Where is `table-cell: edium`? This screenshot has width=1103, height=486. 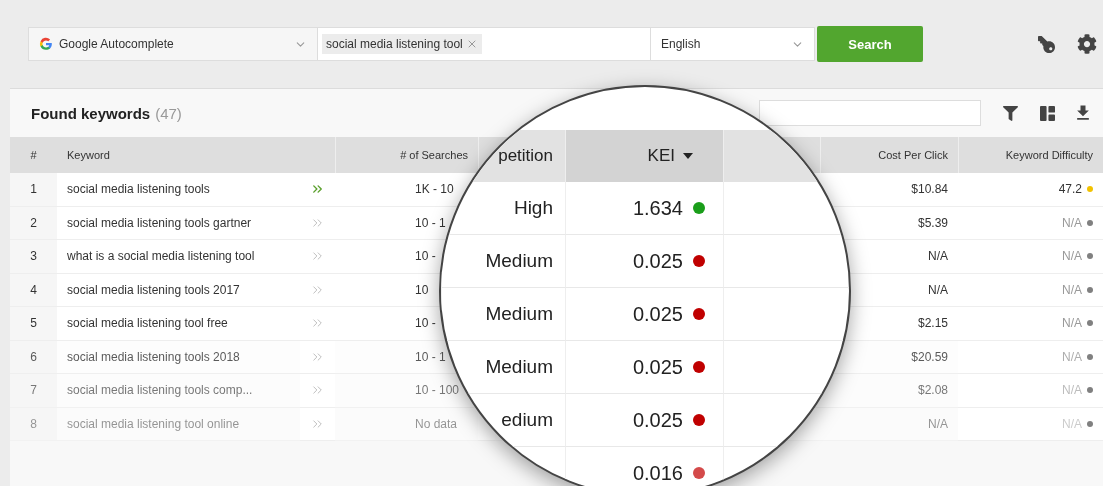 table-cell: edium is located at coordinates (527, 420).